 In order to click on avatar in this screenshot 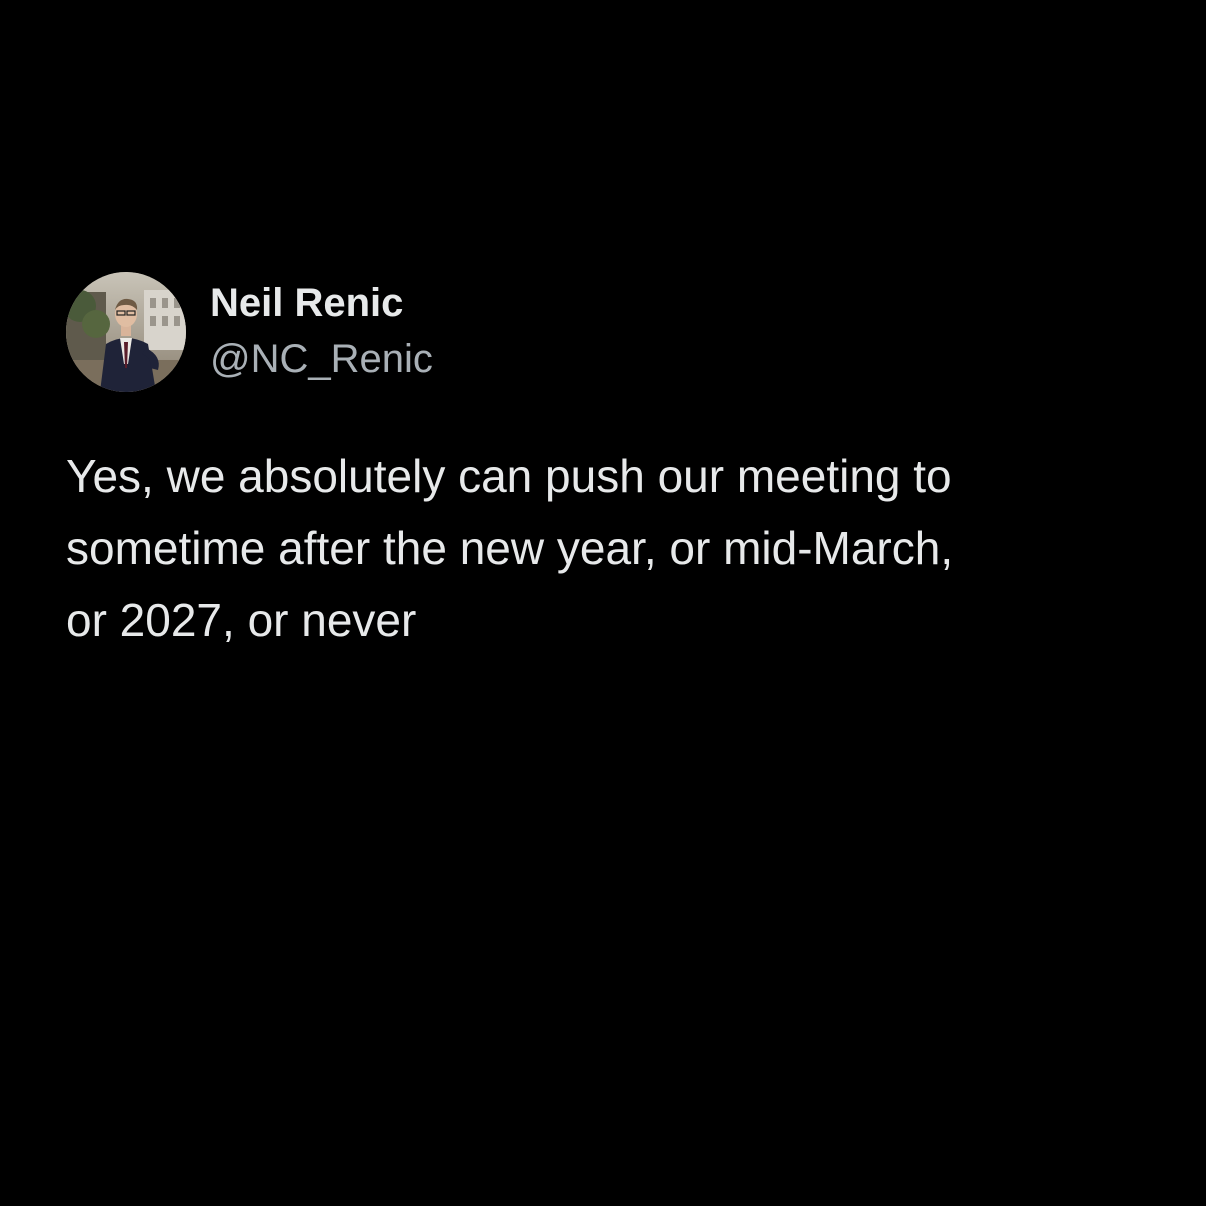, I will do `click(126, 332)`.